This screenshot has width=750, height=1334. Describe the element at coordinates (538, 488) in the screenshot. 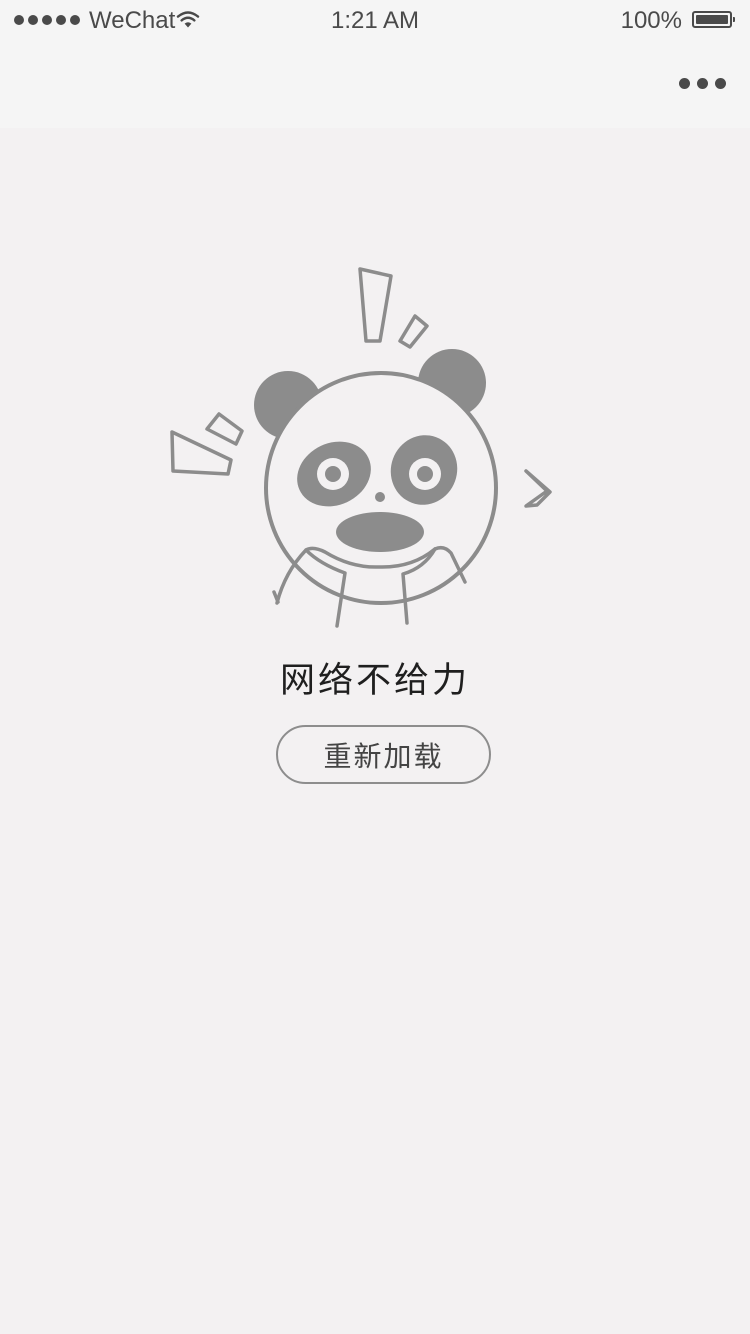

I see `exclamation-mark-right` at that location.